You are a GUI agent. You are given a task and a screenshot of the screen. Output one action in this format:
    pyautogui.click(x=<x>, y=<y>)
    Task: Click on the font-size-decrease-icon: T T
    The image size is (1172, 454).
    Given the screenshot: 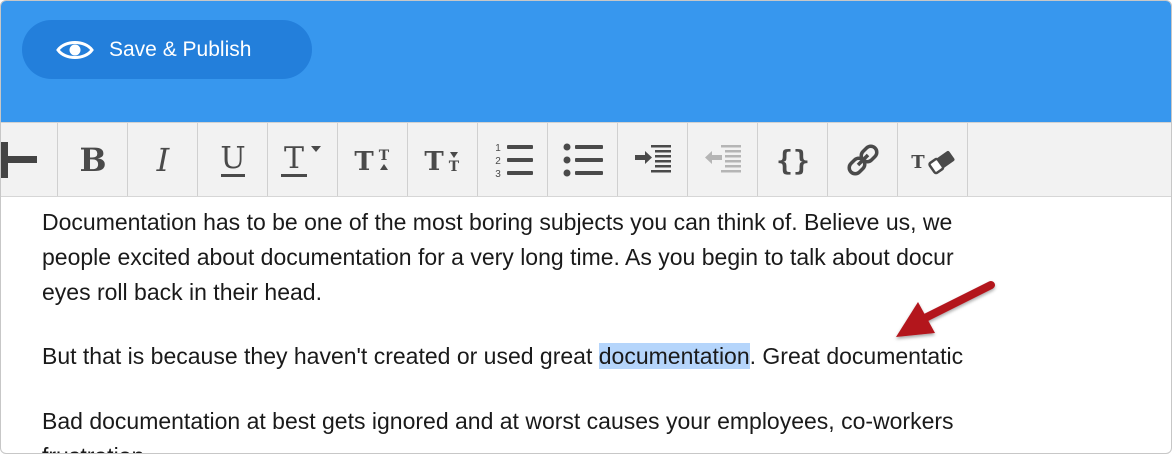 What is the action you would take?
    pyautogui.click(x=441, y=162)
    